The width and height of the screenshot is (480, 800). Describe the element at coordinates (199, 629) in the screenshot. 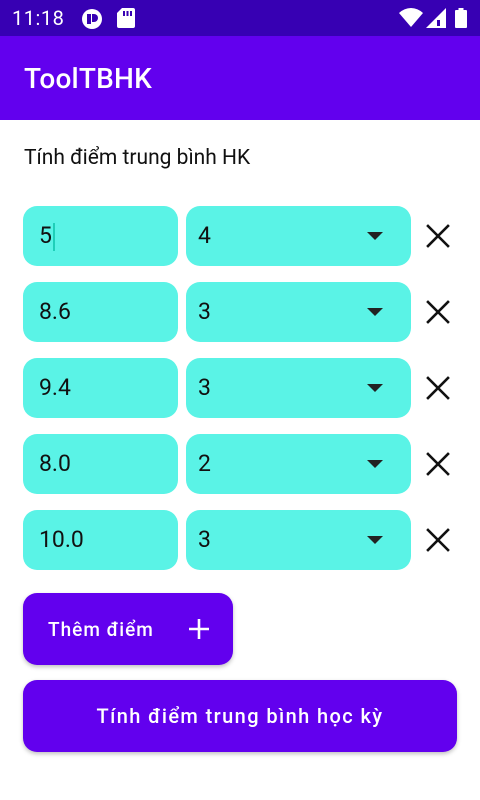

I see `plus-icon` at that location.